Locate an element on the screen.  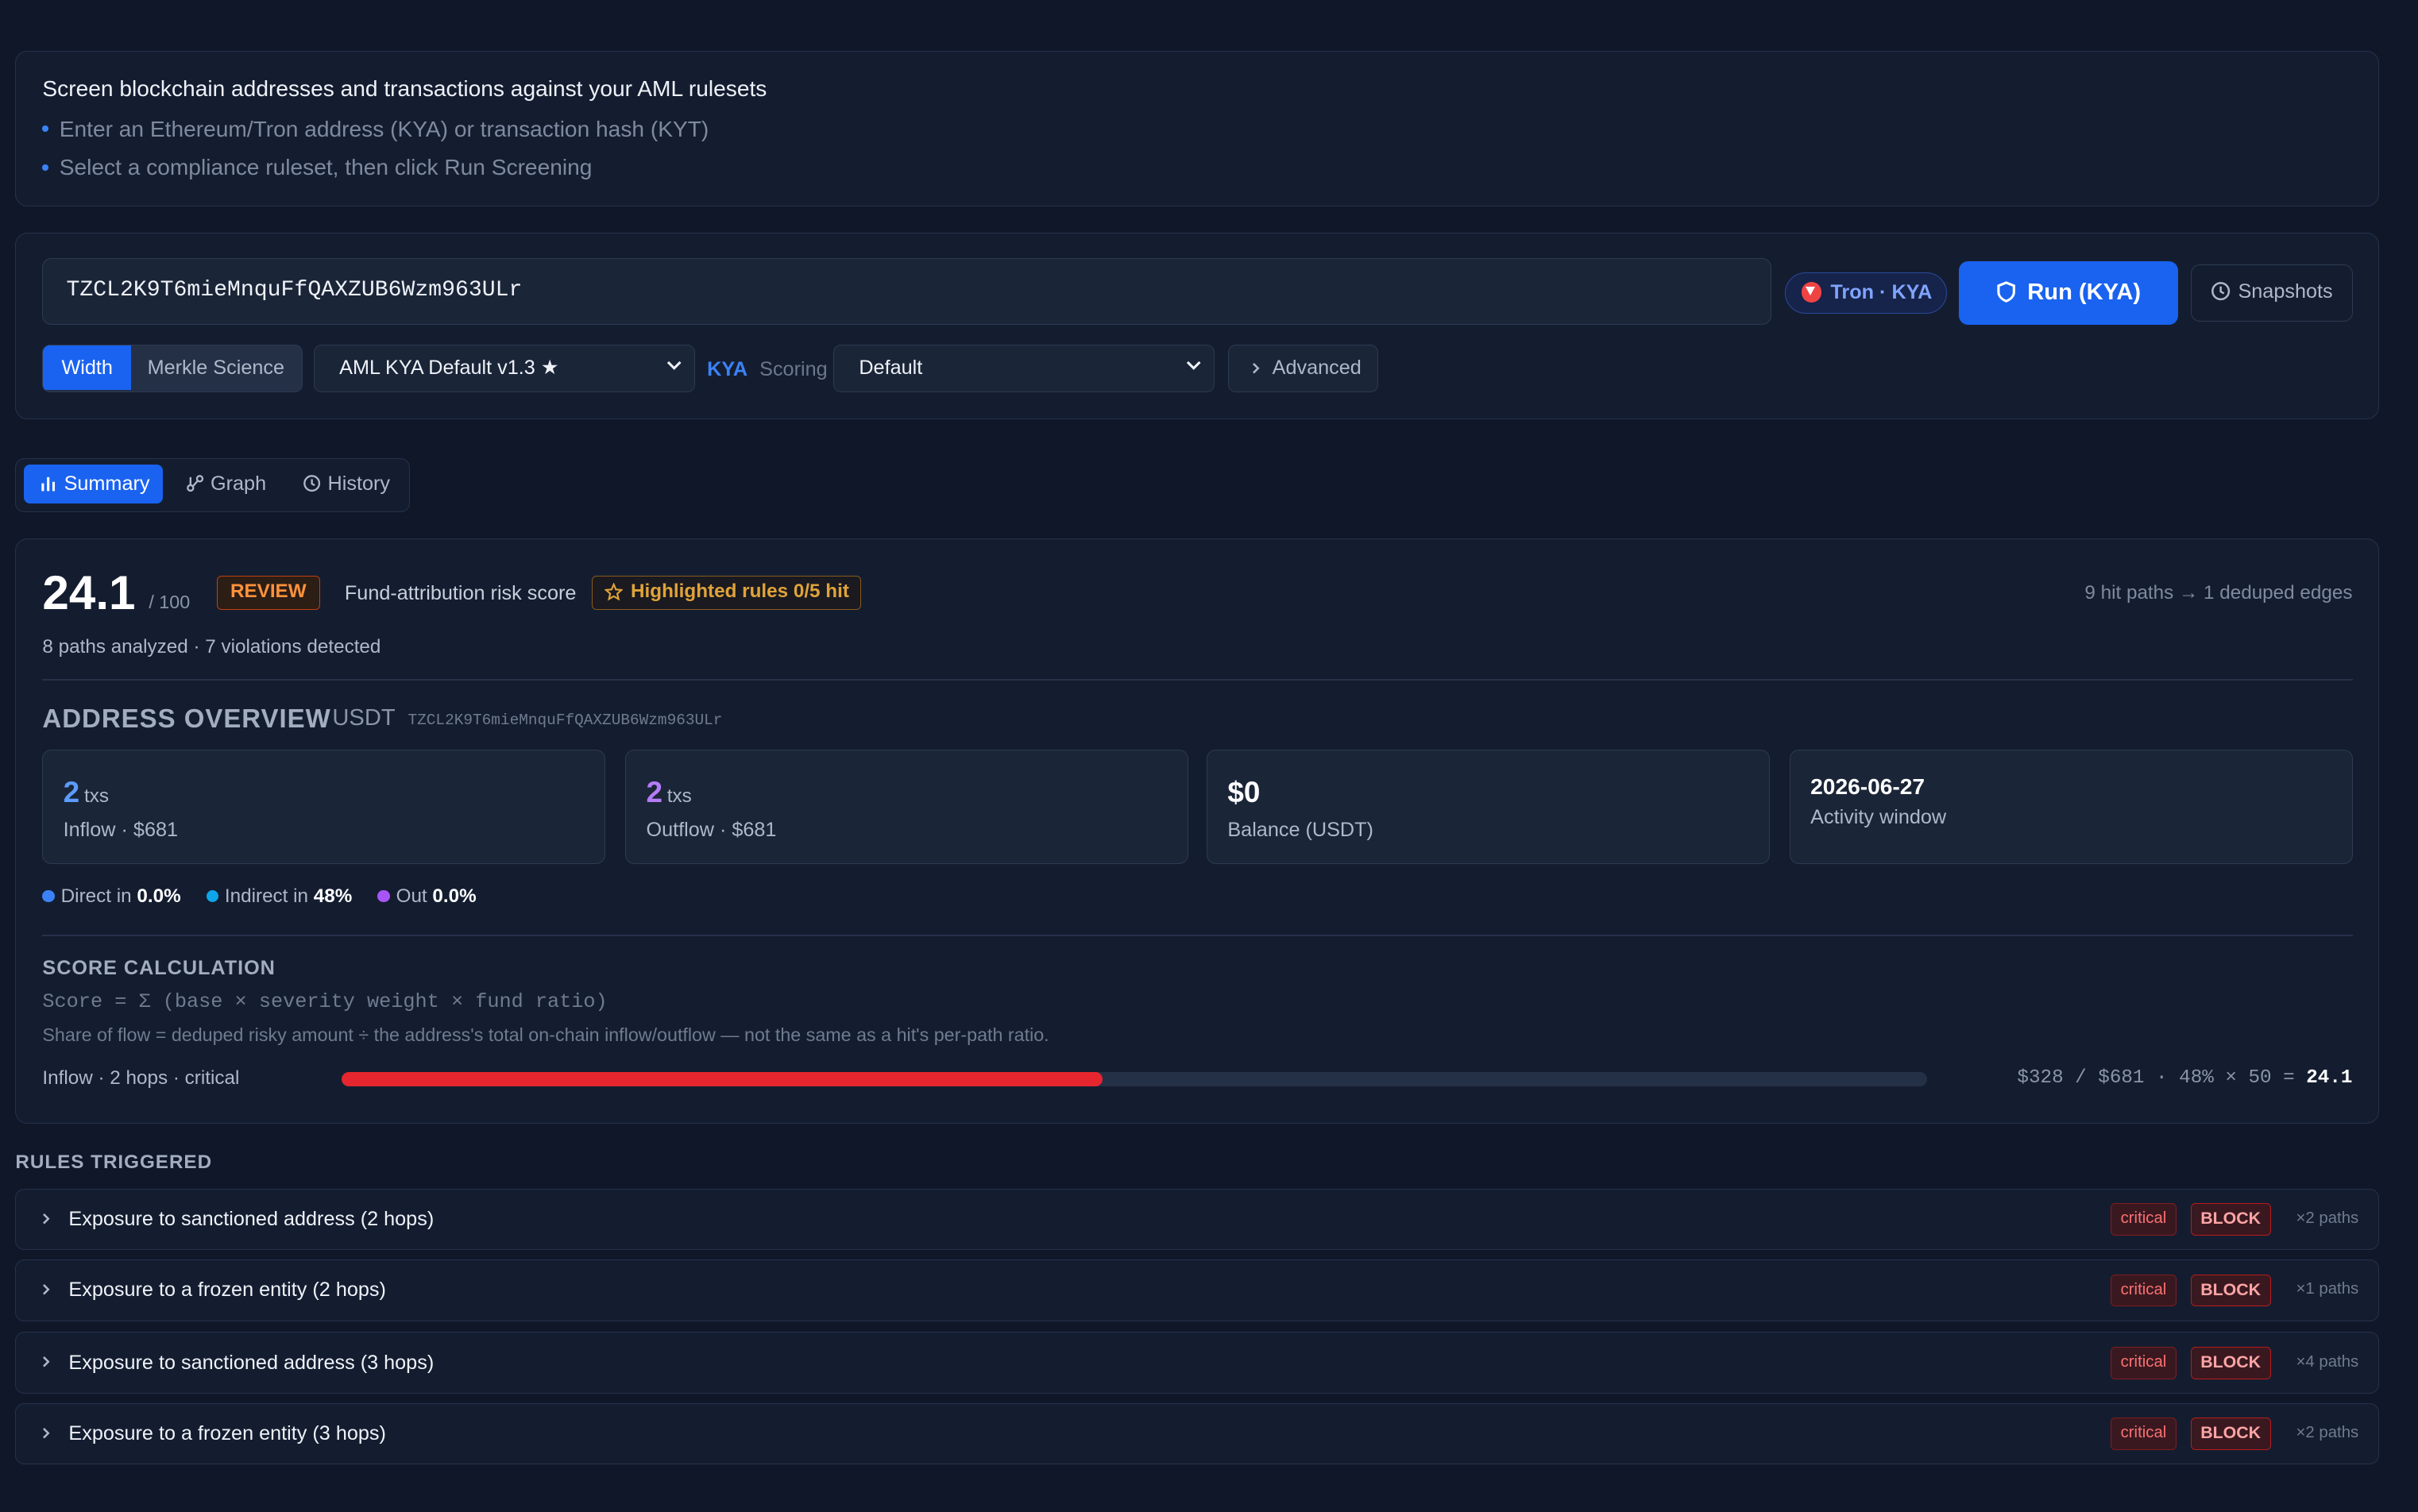
provider-toggle: Width Merkle Science is located at coordinates (172, 368).